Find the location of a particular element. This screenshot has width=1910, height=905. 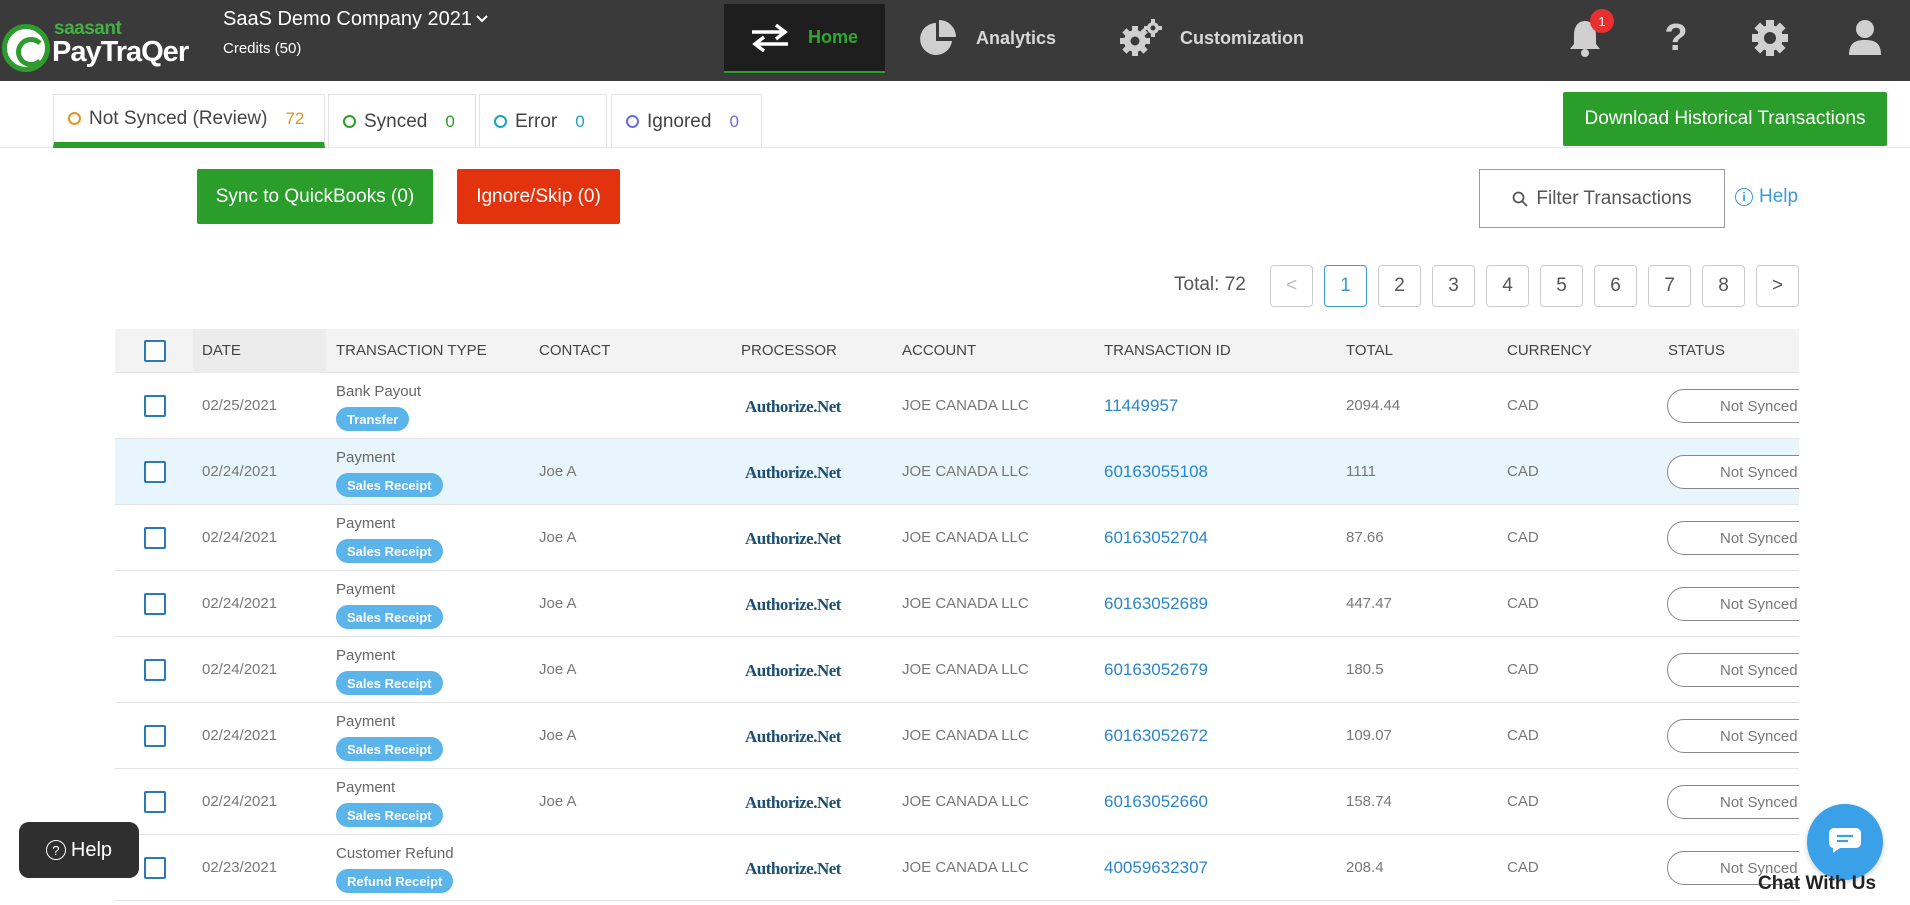

header-transaction-id: TRANSACTION ID is located at coordinates (1167, 350).